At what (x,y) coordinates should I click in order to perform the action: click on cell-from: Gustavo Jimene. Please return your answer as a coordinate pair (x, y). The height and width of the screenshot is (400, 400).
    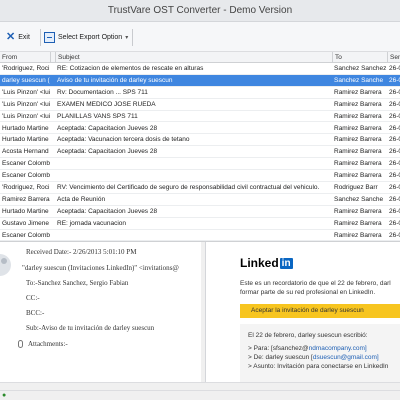
    Looking at the image, I should click on (25, 223).